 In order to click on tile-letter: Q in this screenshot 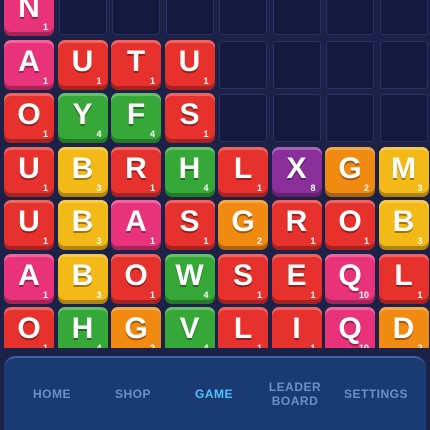, I will do `click(350, 275)`.